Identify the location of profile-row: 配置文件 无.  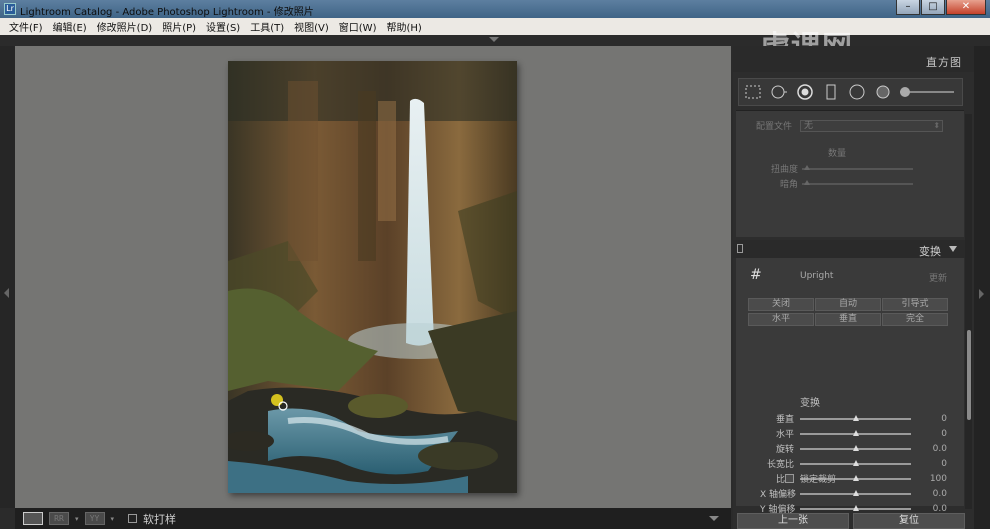
(850, 125).